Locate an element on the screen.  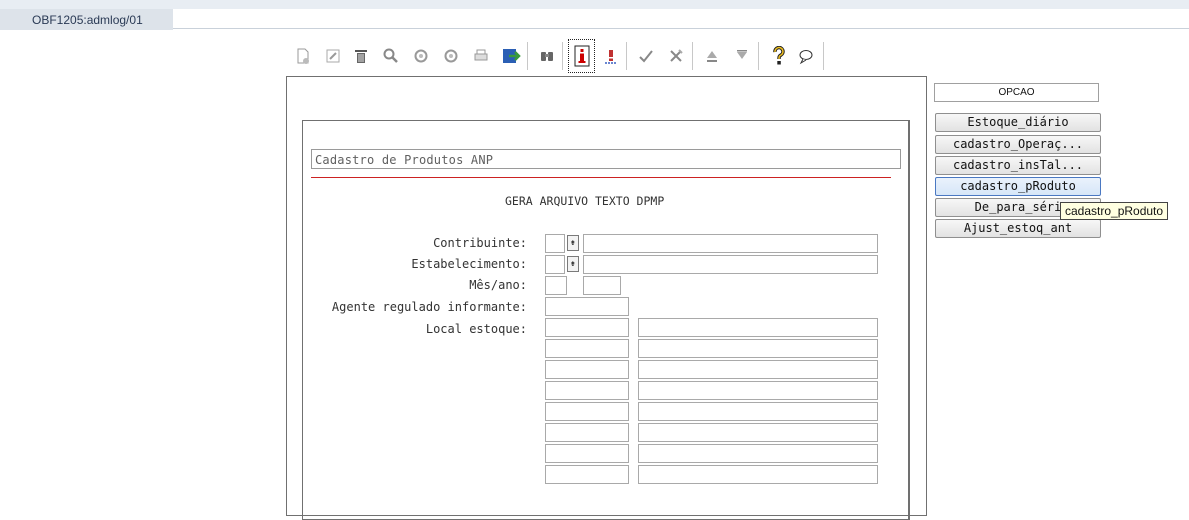
ano-input is located at coordinates (602, 285).